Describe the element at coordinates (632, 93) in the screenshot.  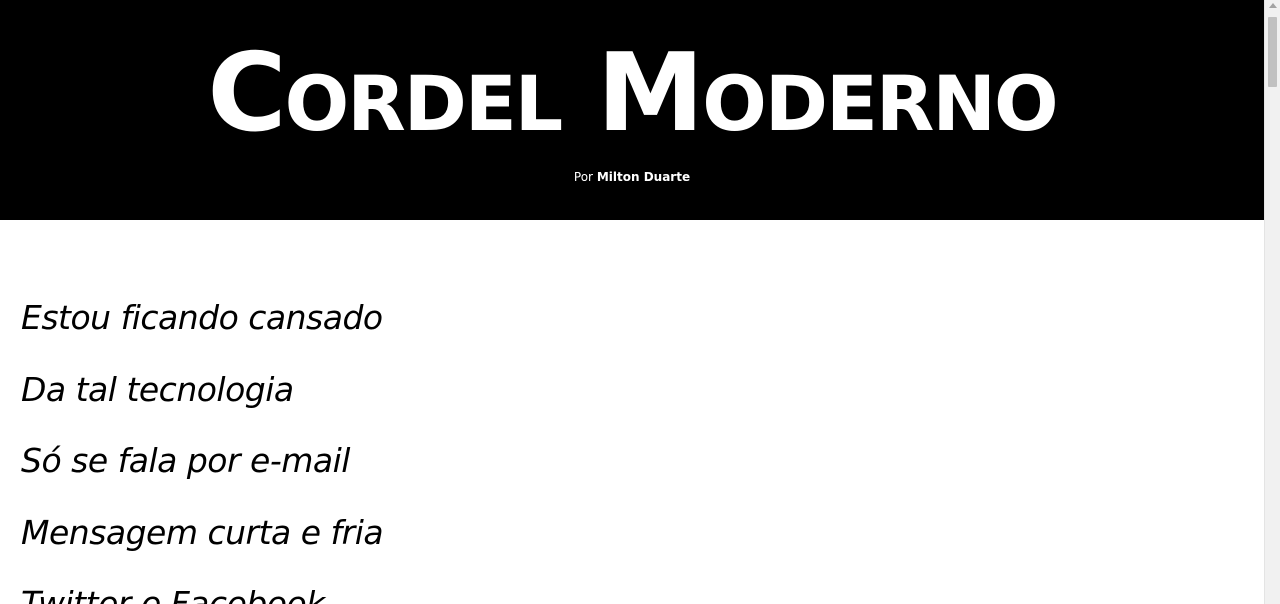
I see `site-title: Cordel Moderno` at that location.